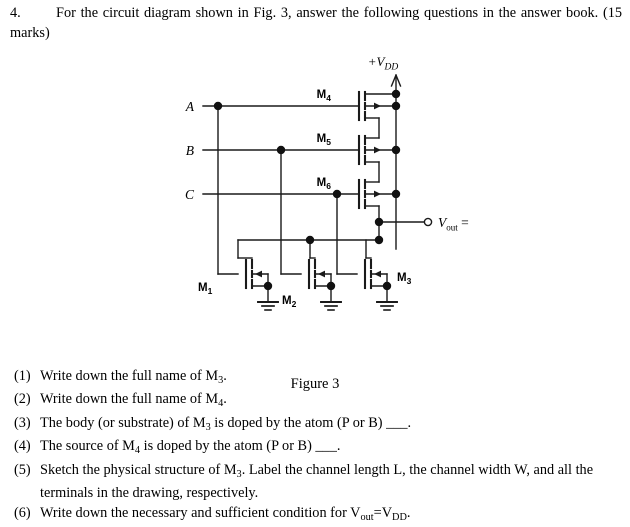 This screenshot has width=630, height=527. What do you see at coordinates (321, 274) in the screenshot?
I see `m2-bulk-arrow` at bounding box center [321, 274].